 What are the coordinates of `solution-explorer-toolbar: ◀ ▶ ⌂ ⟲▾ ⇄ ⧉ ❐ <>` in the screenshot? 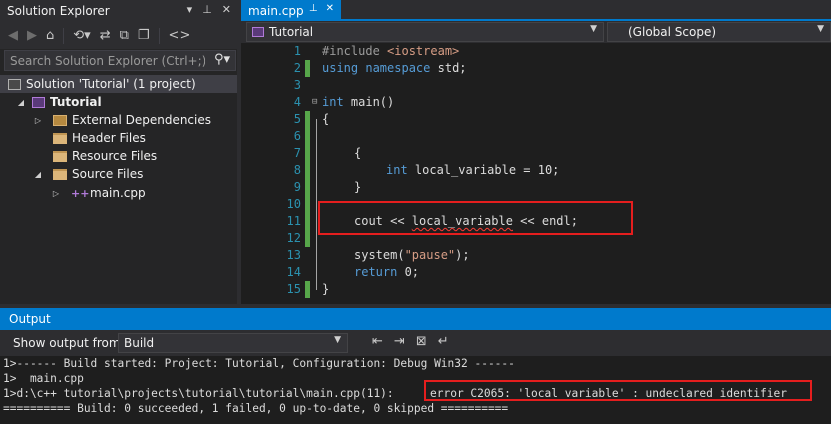 It's located at (118, 35).